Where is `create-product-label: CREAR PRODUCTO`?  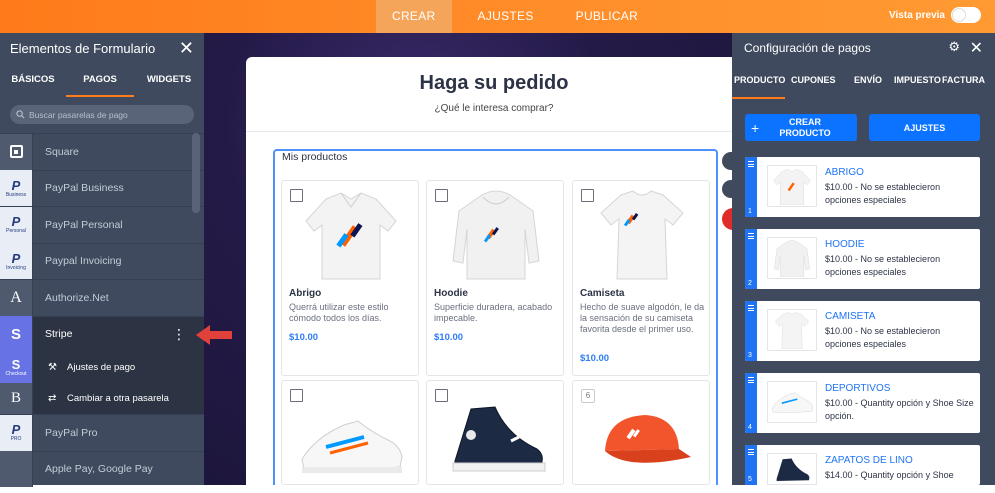 create-product-label: CREAR PRODUCTO is located at coordinates (805, 127).